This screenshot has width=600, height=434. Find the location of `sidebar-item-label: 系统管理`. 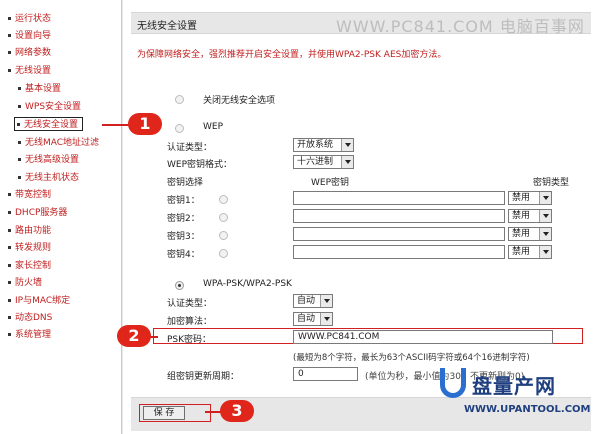

sidebar-item-label: 系统管理 is located at coordinates (33, 335).